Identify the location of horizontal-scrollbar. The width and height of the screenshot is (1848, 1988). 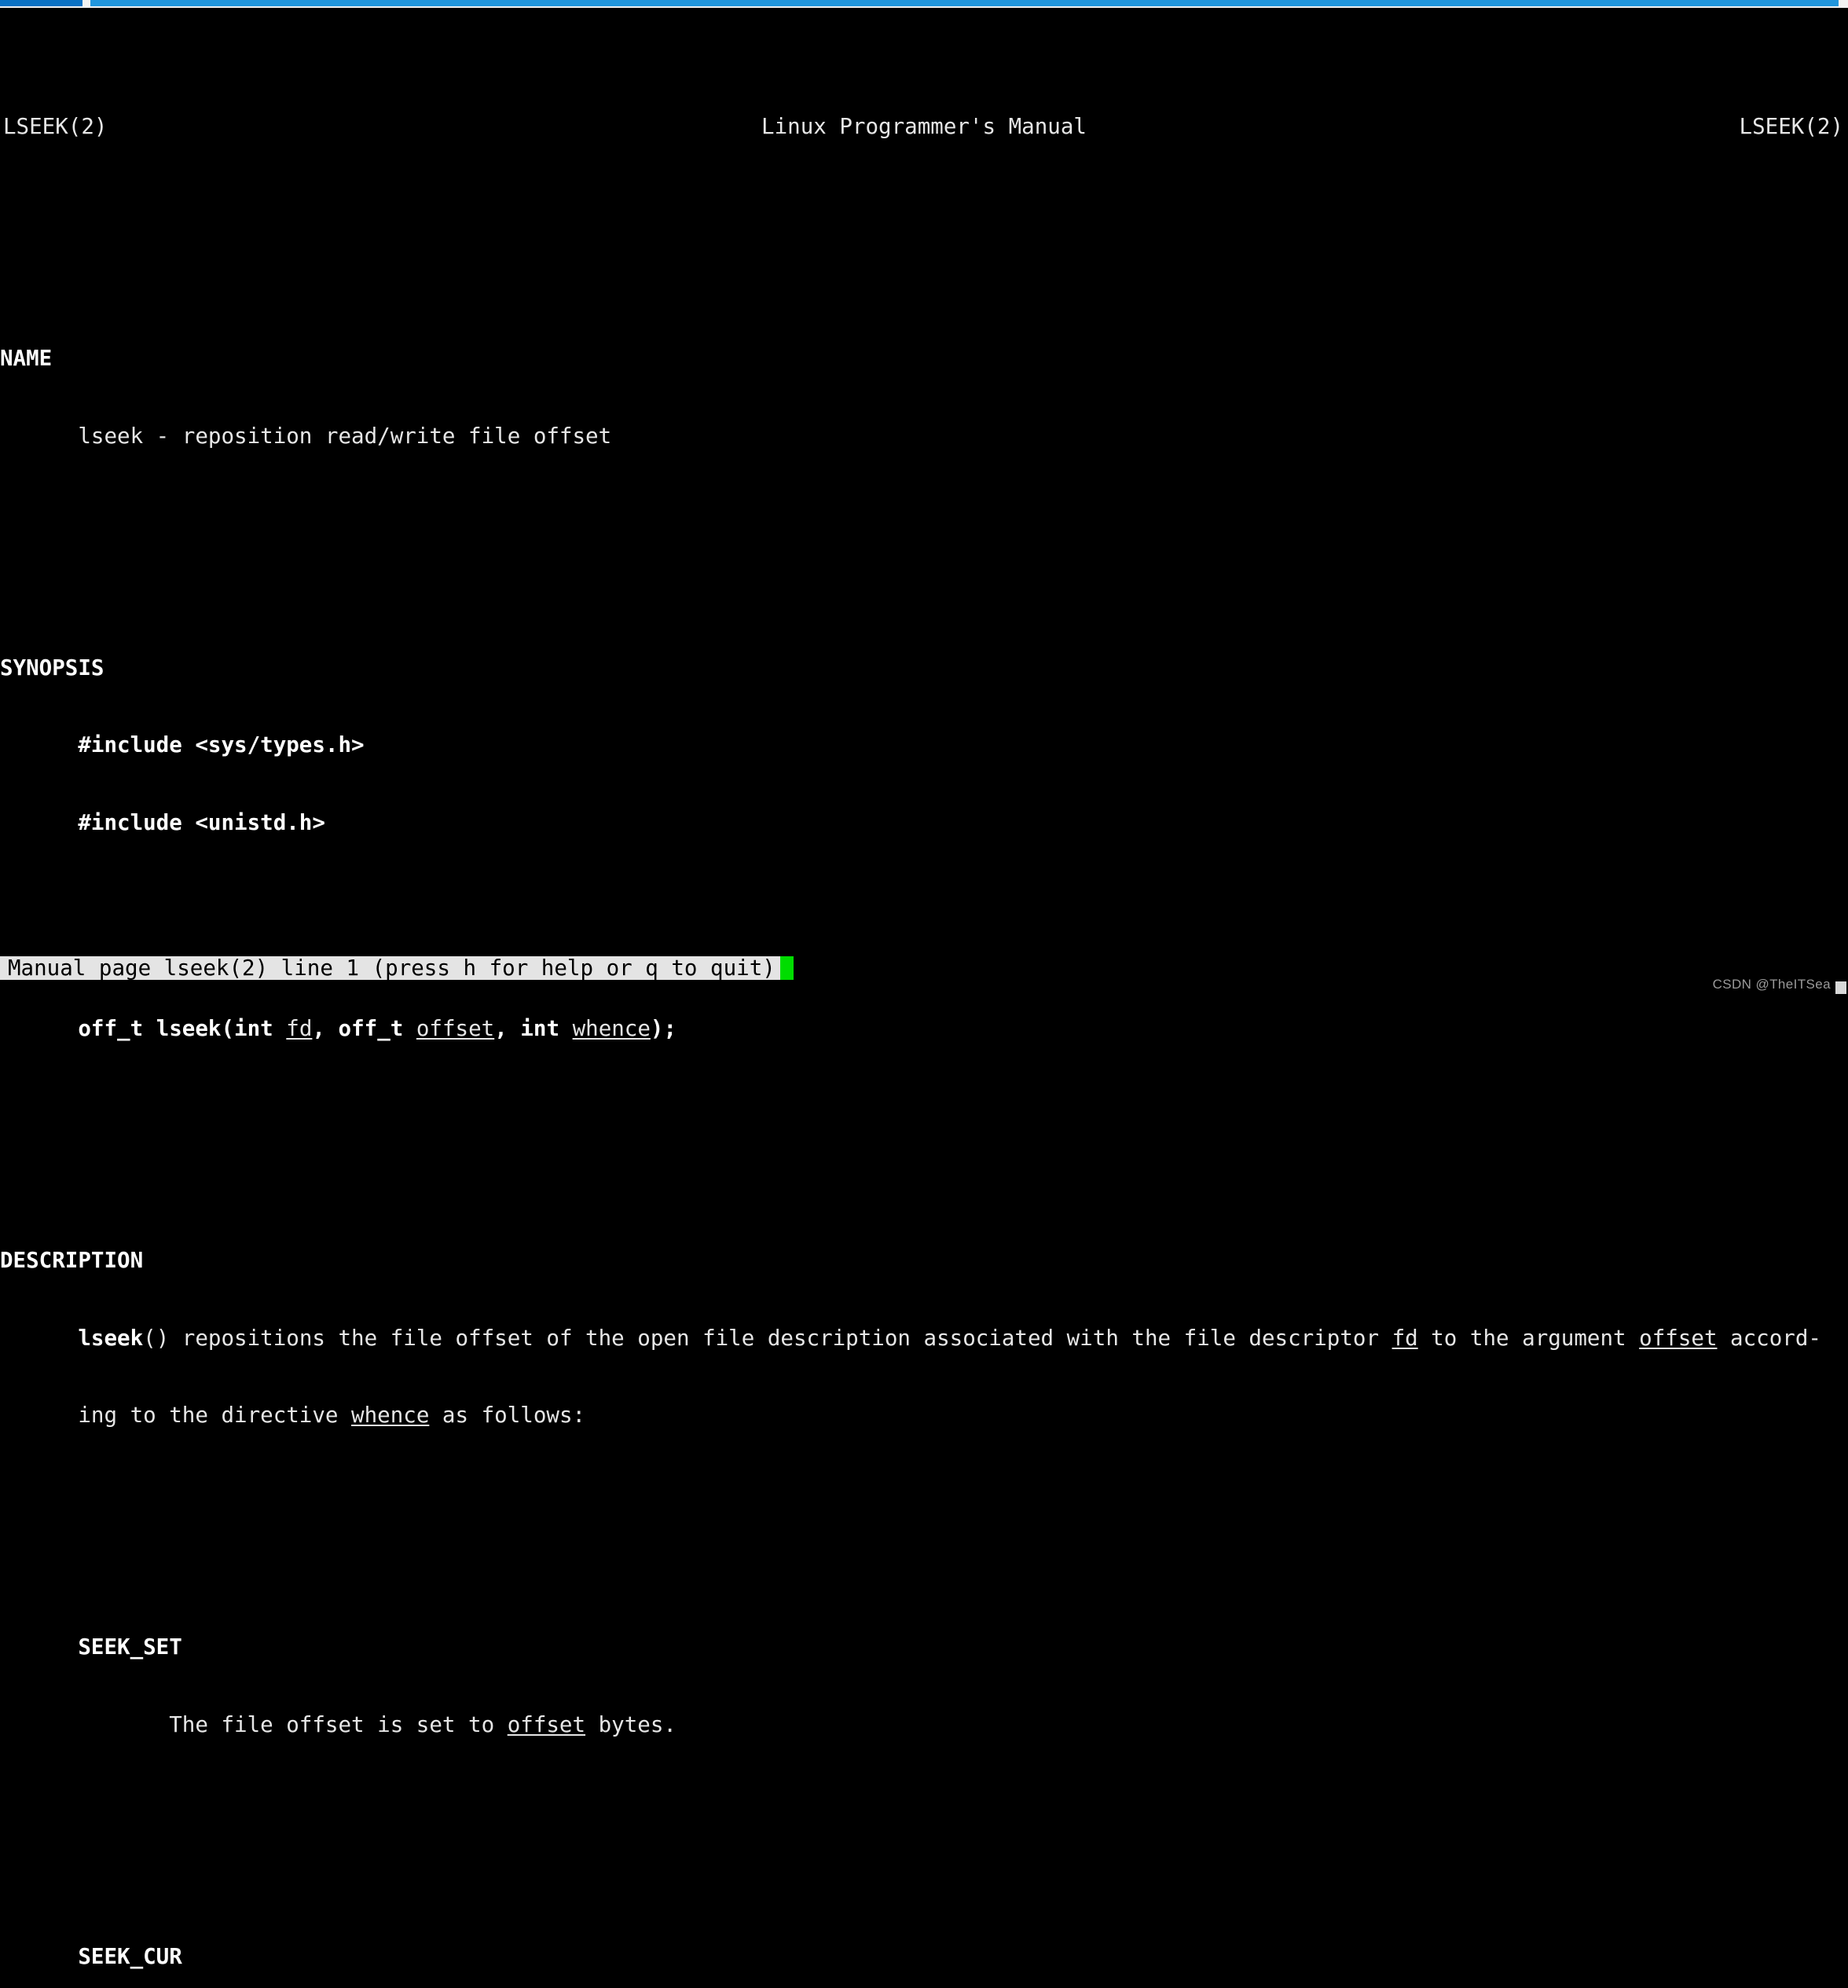
(924, 4).